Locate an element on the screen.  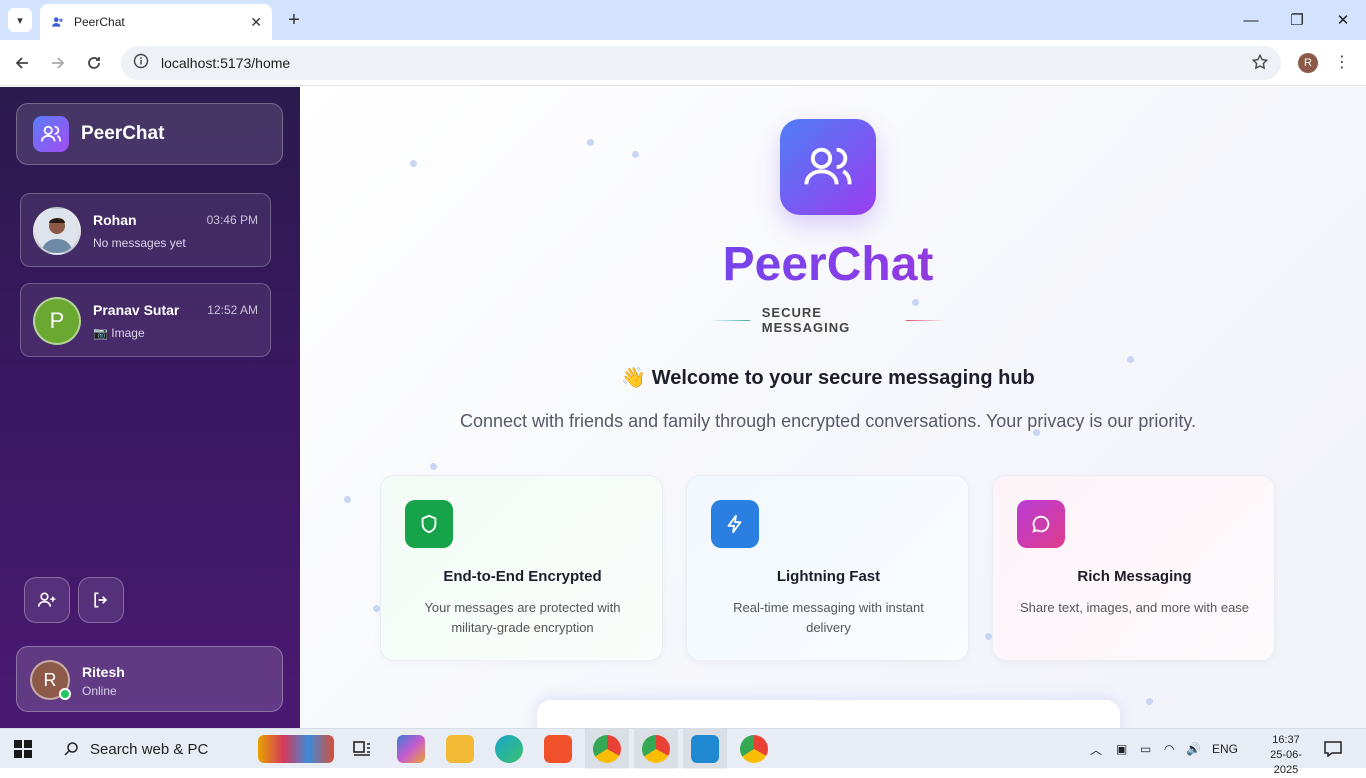
tagline-text: SECURE MESSAGING is located at coordinates (806, 320).